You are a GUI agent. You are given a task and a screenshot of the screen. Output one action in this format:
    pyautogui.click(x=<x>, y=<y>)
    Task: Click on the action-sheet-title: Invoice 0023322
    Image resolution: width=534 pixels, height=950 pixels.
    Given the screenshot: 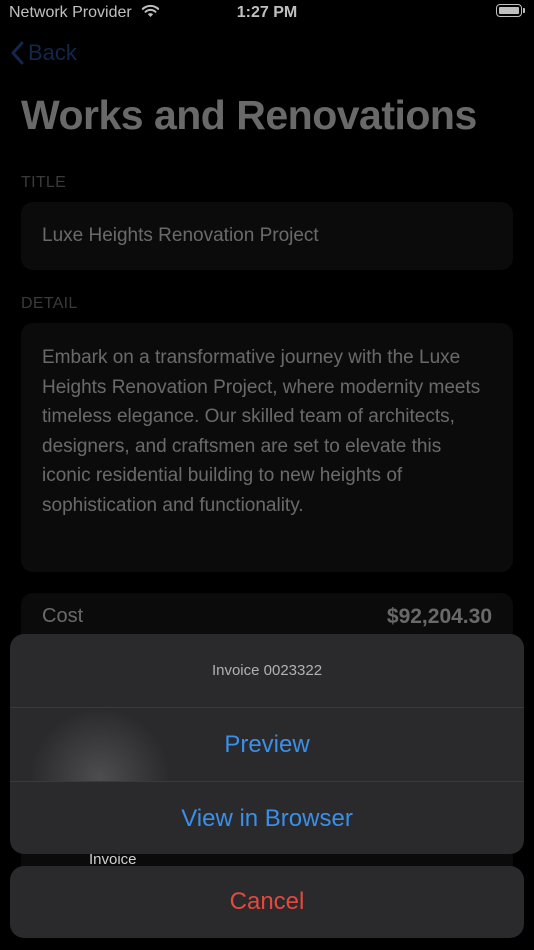 What is the action you would take?
    pyautogui.click(x=267, y=671)
    